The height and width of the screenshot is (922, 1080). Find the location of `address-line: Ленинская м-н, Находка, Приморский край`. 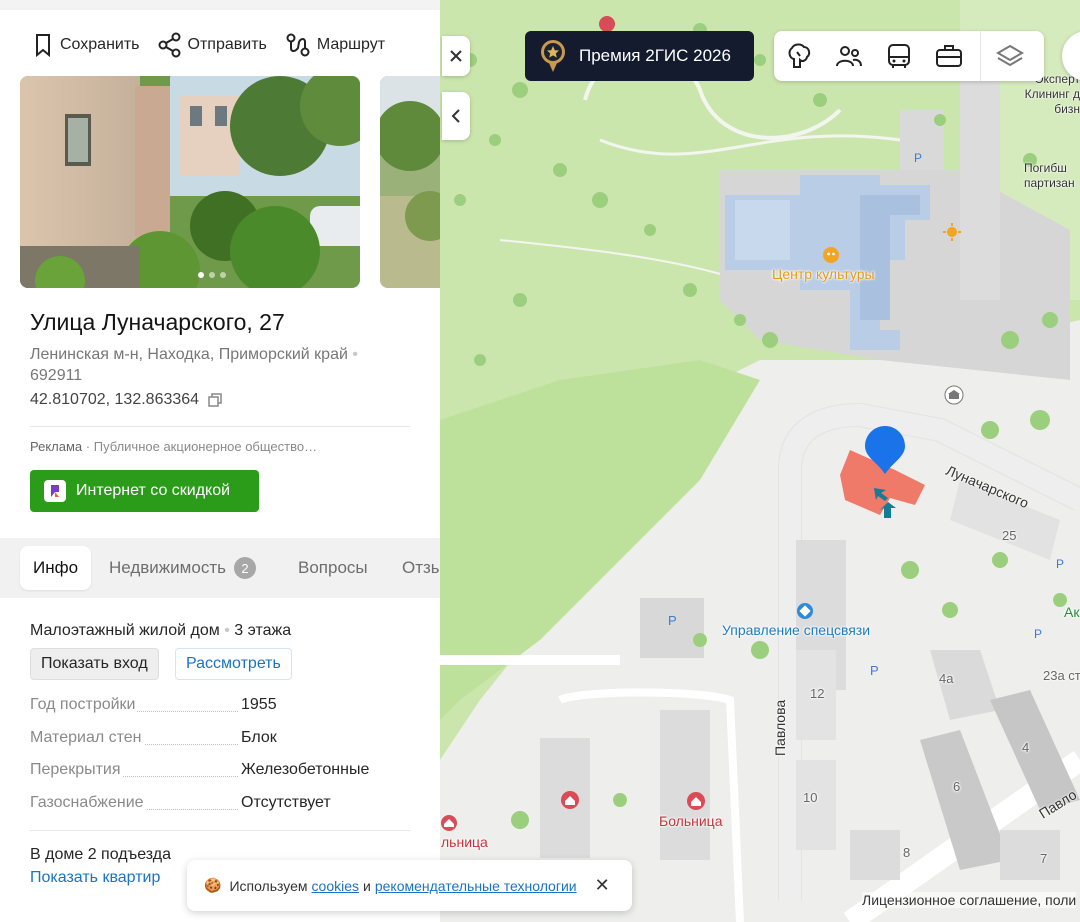

address-line: Ленинская м-н, Находка, Приморский край is located at coordinates (189, 354).